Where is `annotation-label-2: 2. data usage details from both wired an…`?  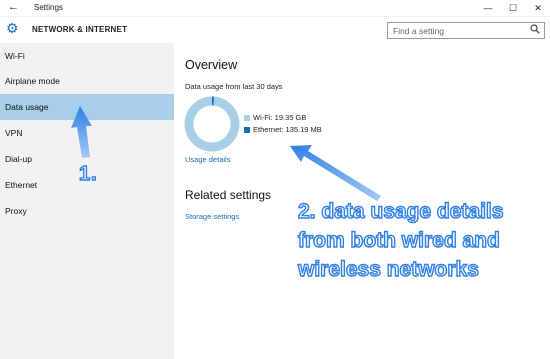
annotation-label-2: 2. data usage details from both wired an… is located at coordinates (422, 240).